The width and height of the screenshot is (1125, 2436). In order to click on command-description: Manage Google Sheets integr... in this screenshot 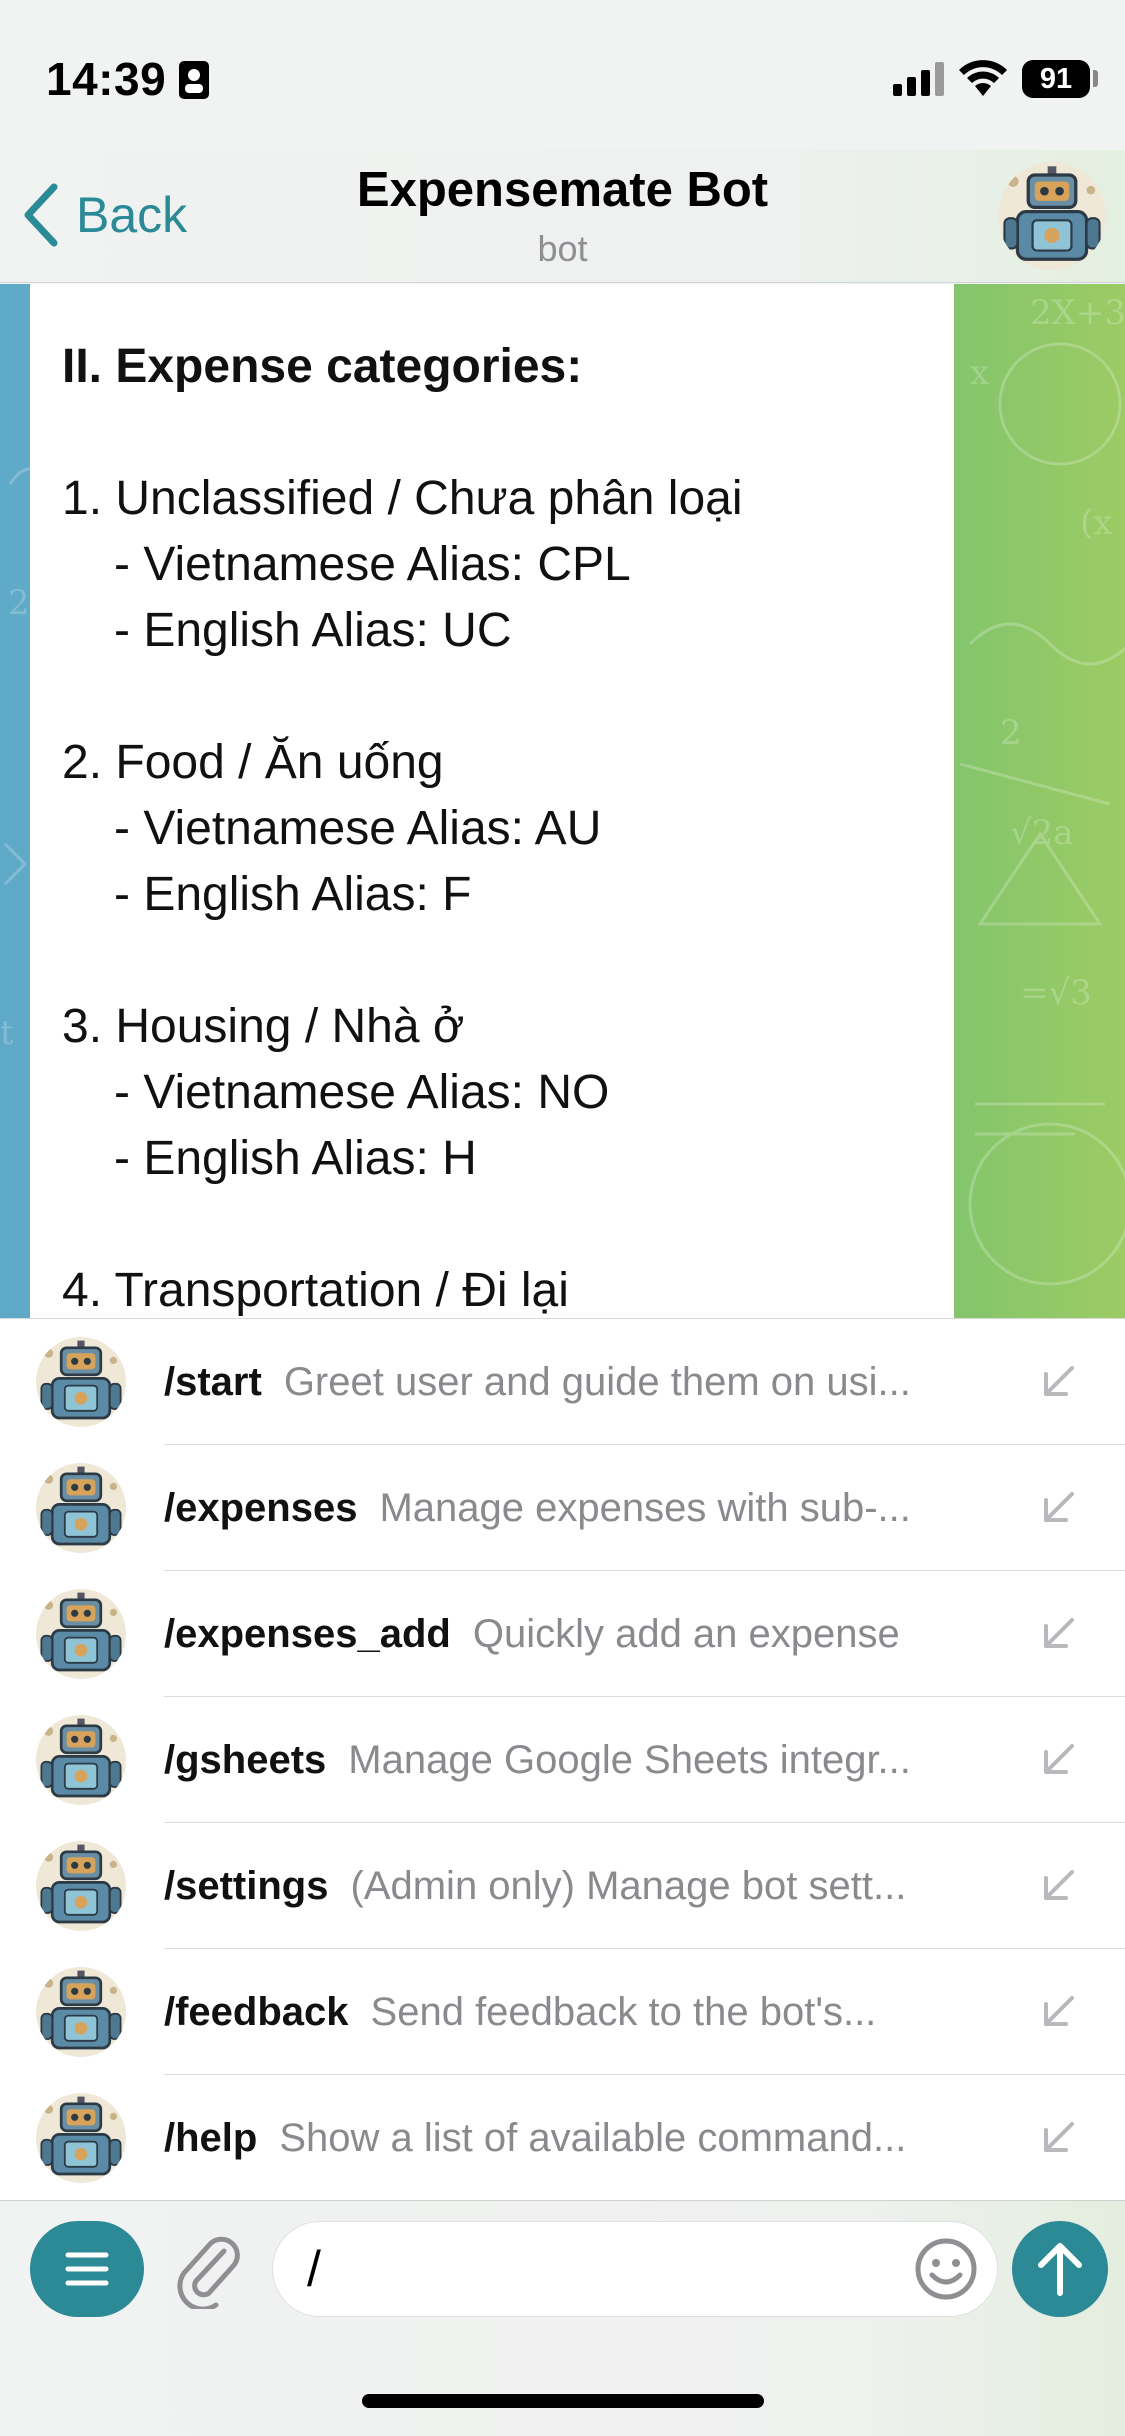, I will do `click(629, 1759)`.